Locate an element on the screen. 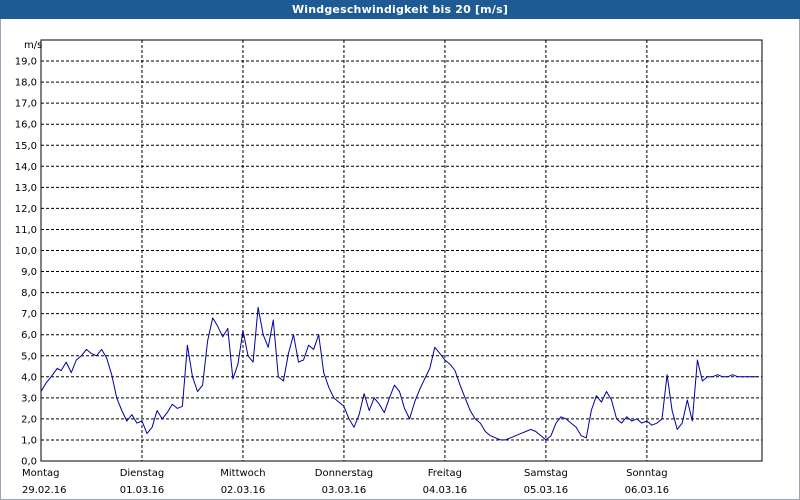  x-tick-day-label: Samstag is located at coordinates (546, 473).